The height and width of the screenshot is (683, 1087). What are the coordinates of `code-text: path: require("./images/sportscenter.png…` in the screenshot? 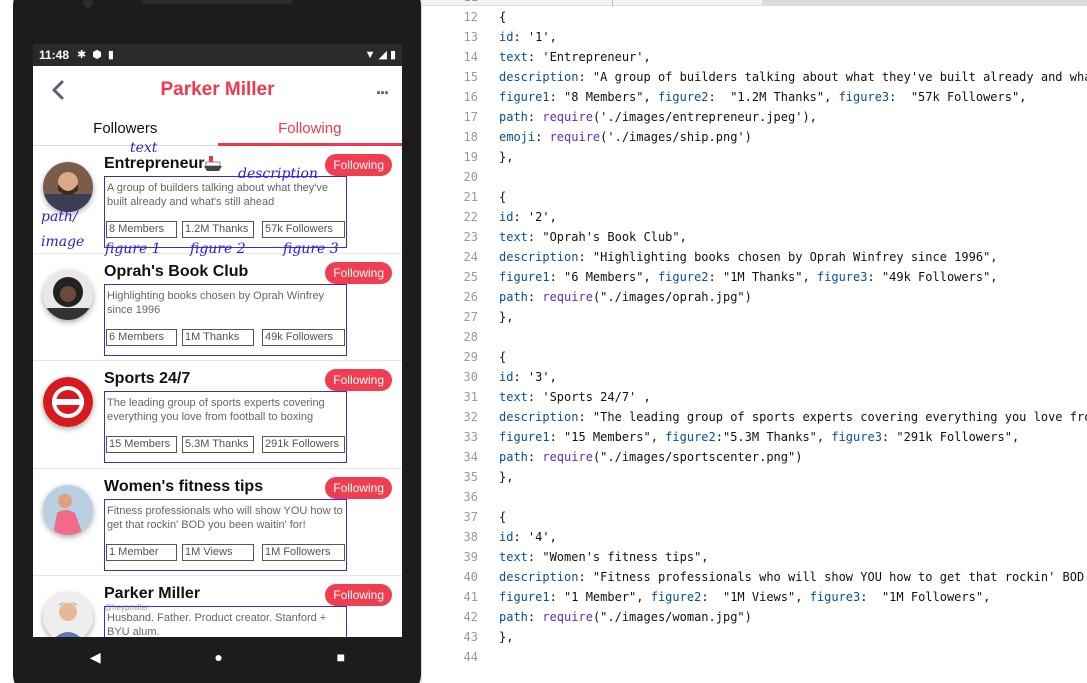 It's located at (651, 457).